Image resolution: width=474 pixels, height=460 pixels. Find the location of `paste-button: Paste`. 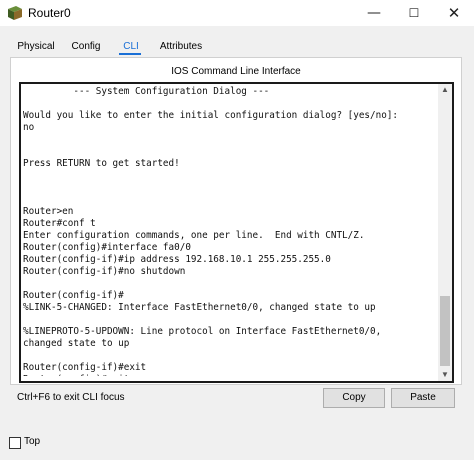

paste-button: Paste is located at coordinates (423, 398).